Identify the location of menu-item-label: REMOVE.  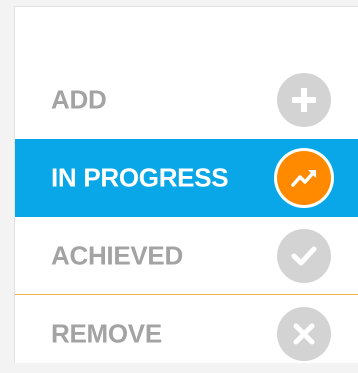
(106, 333).